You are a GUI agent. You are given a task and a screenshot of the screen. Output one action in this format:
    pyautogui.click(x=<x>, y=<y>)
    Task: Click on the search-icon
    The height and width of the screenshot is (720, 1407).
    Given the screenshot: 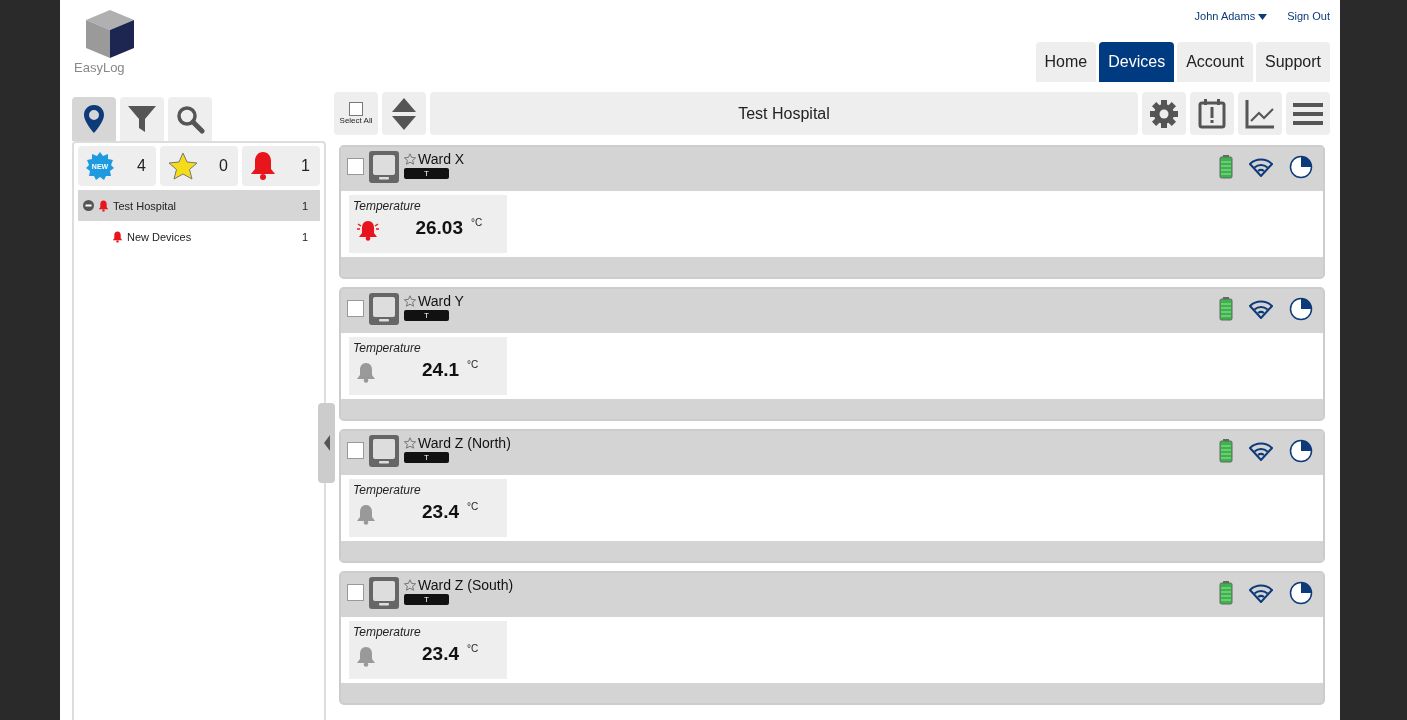 What is the action you would take?
    pyautogui.click(x=190, y=119)
    